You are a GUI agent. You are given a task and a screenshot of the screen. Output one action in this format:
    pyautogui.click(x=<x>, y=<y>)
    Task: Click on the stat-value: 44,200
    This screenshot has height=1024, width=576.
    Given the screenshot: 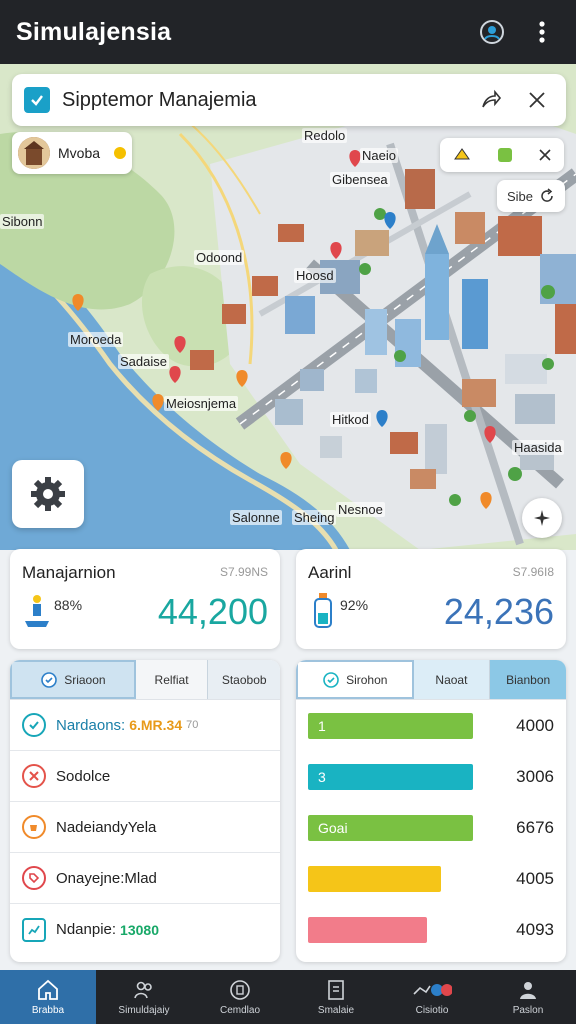 What is the action you would take?
    pyautogui.click(x=212, y=611)
    